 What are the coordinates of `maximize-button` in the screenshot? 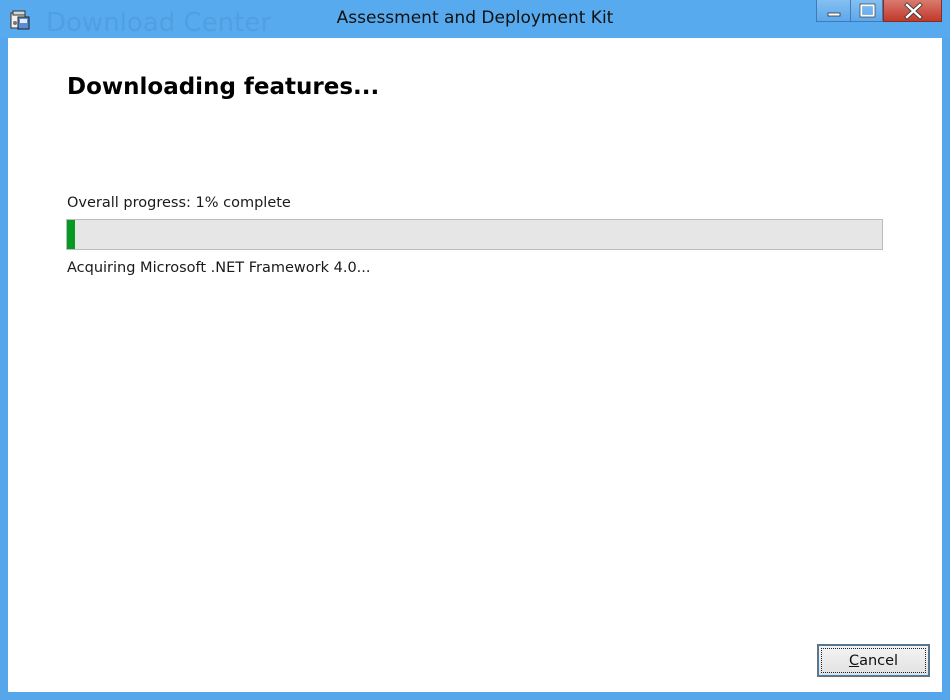 It's located at (866, 11).